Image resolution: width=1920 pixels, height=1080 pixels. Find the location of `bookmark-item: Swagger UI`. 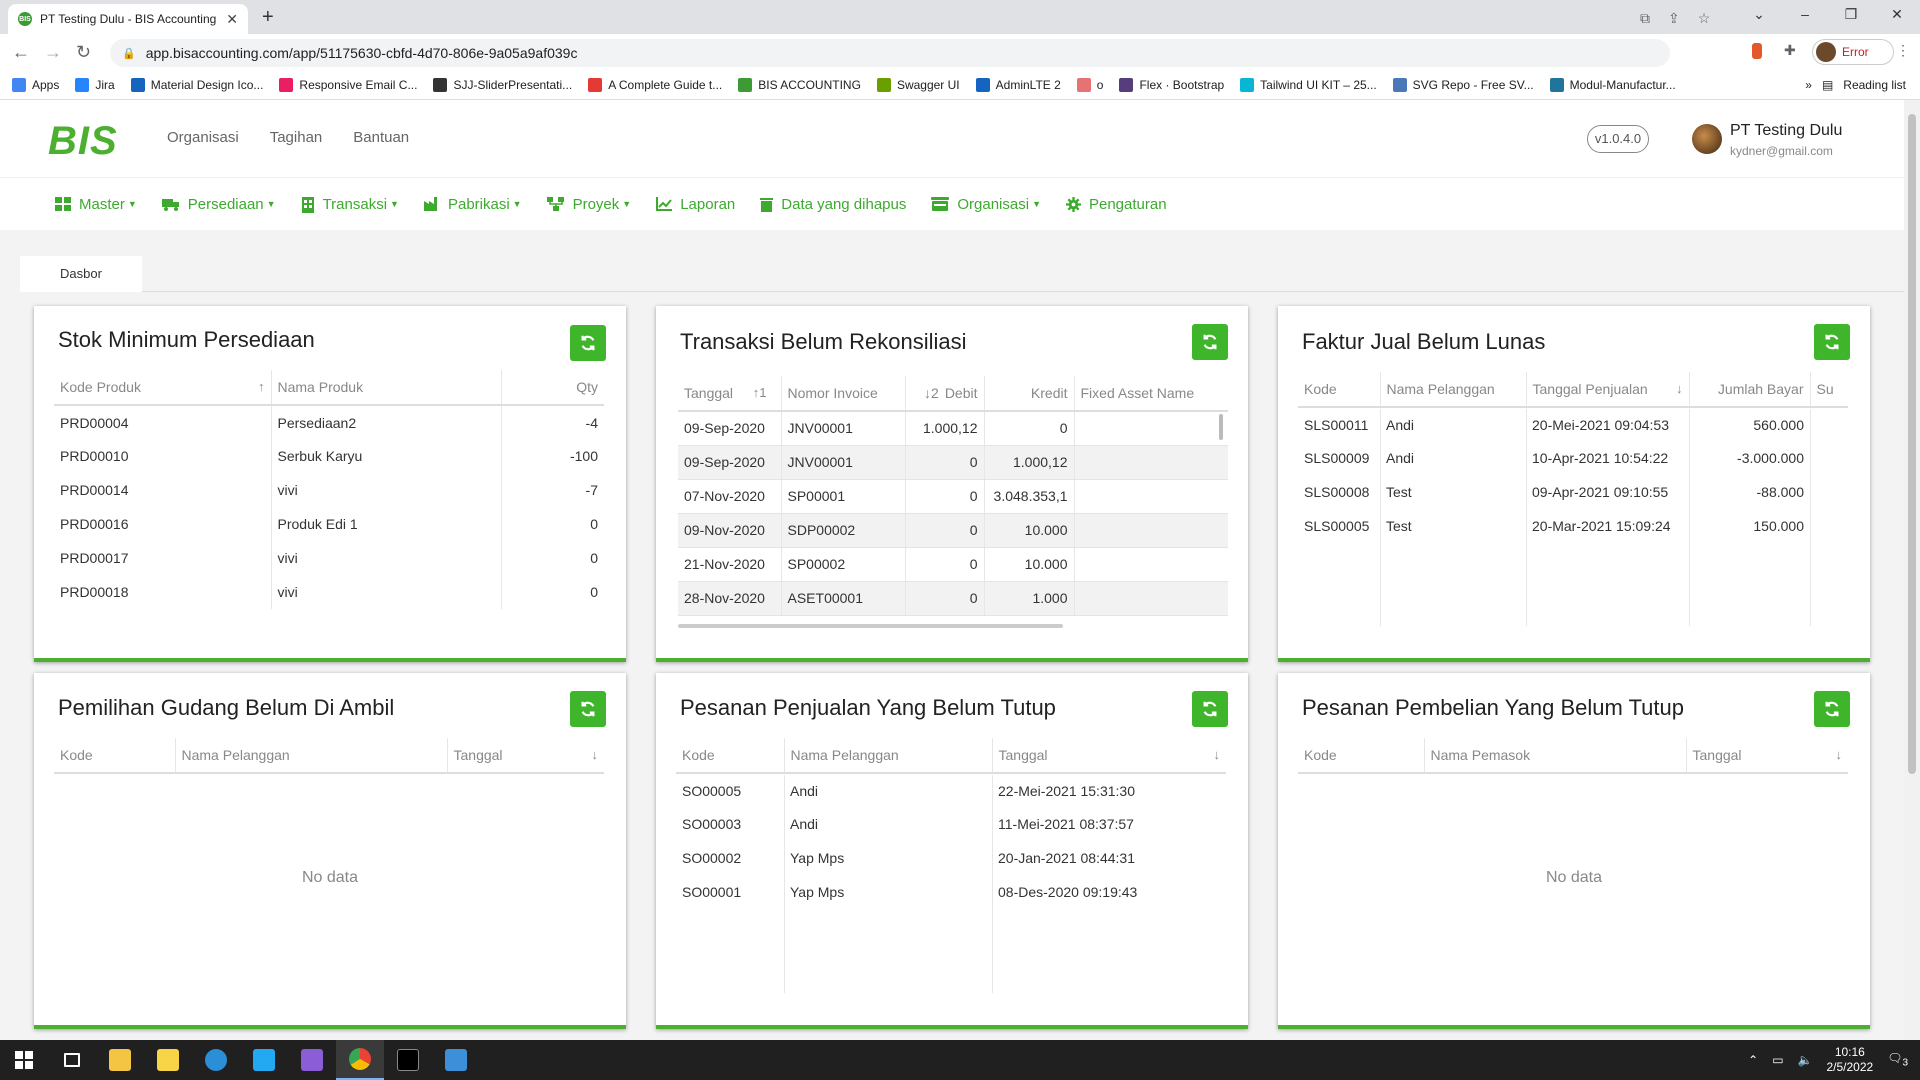

bookmark-item: Swagger UI is located at coordinates (918, 84).